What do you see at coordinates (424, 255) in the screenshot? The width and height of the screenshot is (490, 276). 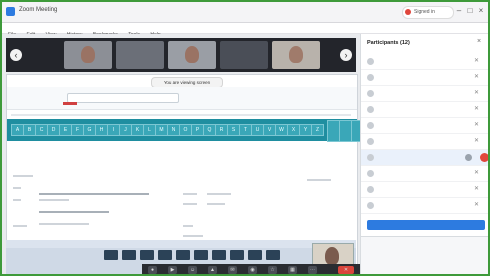 I see `chat-section` at bounding box center [424, 255].